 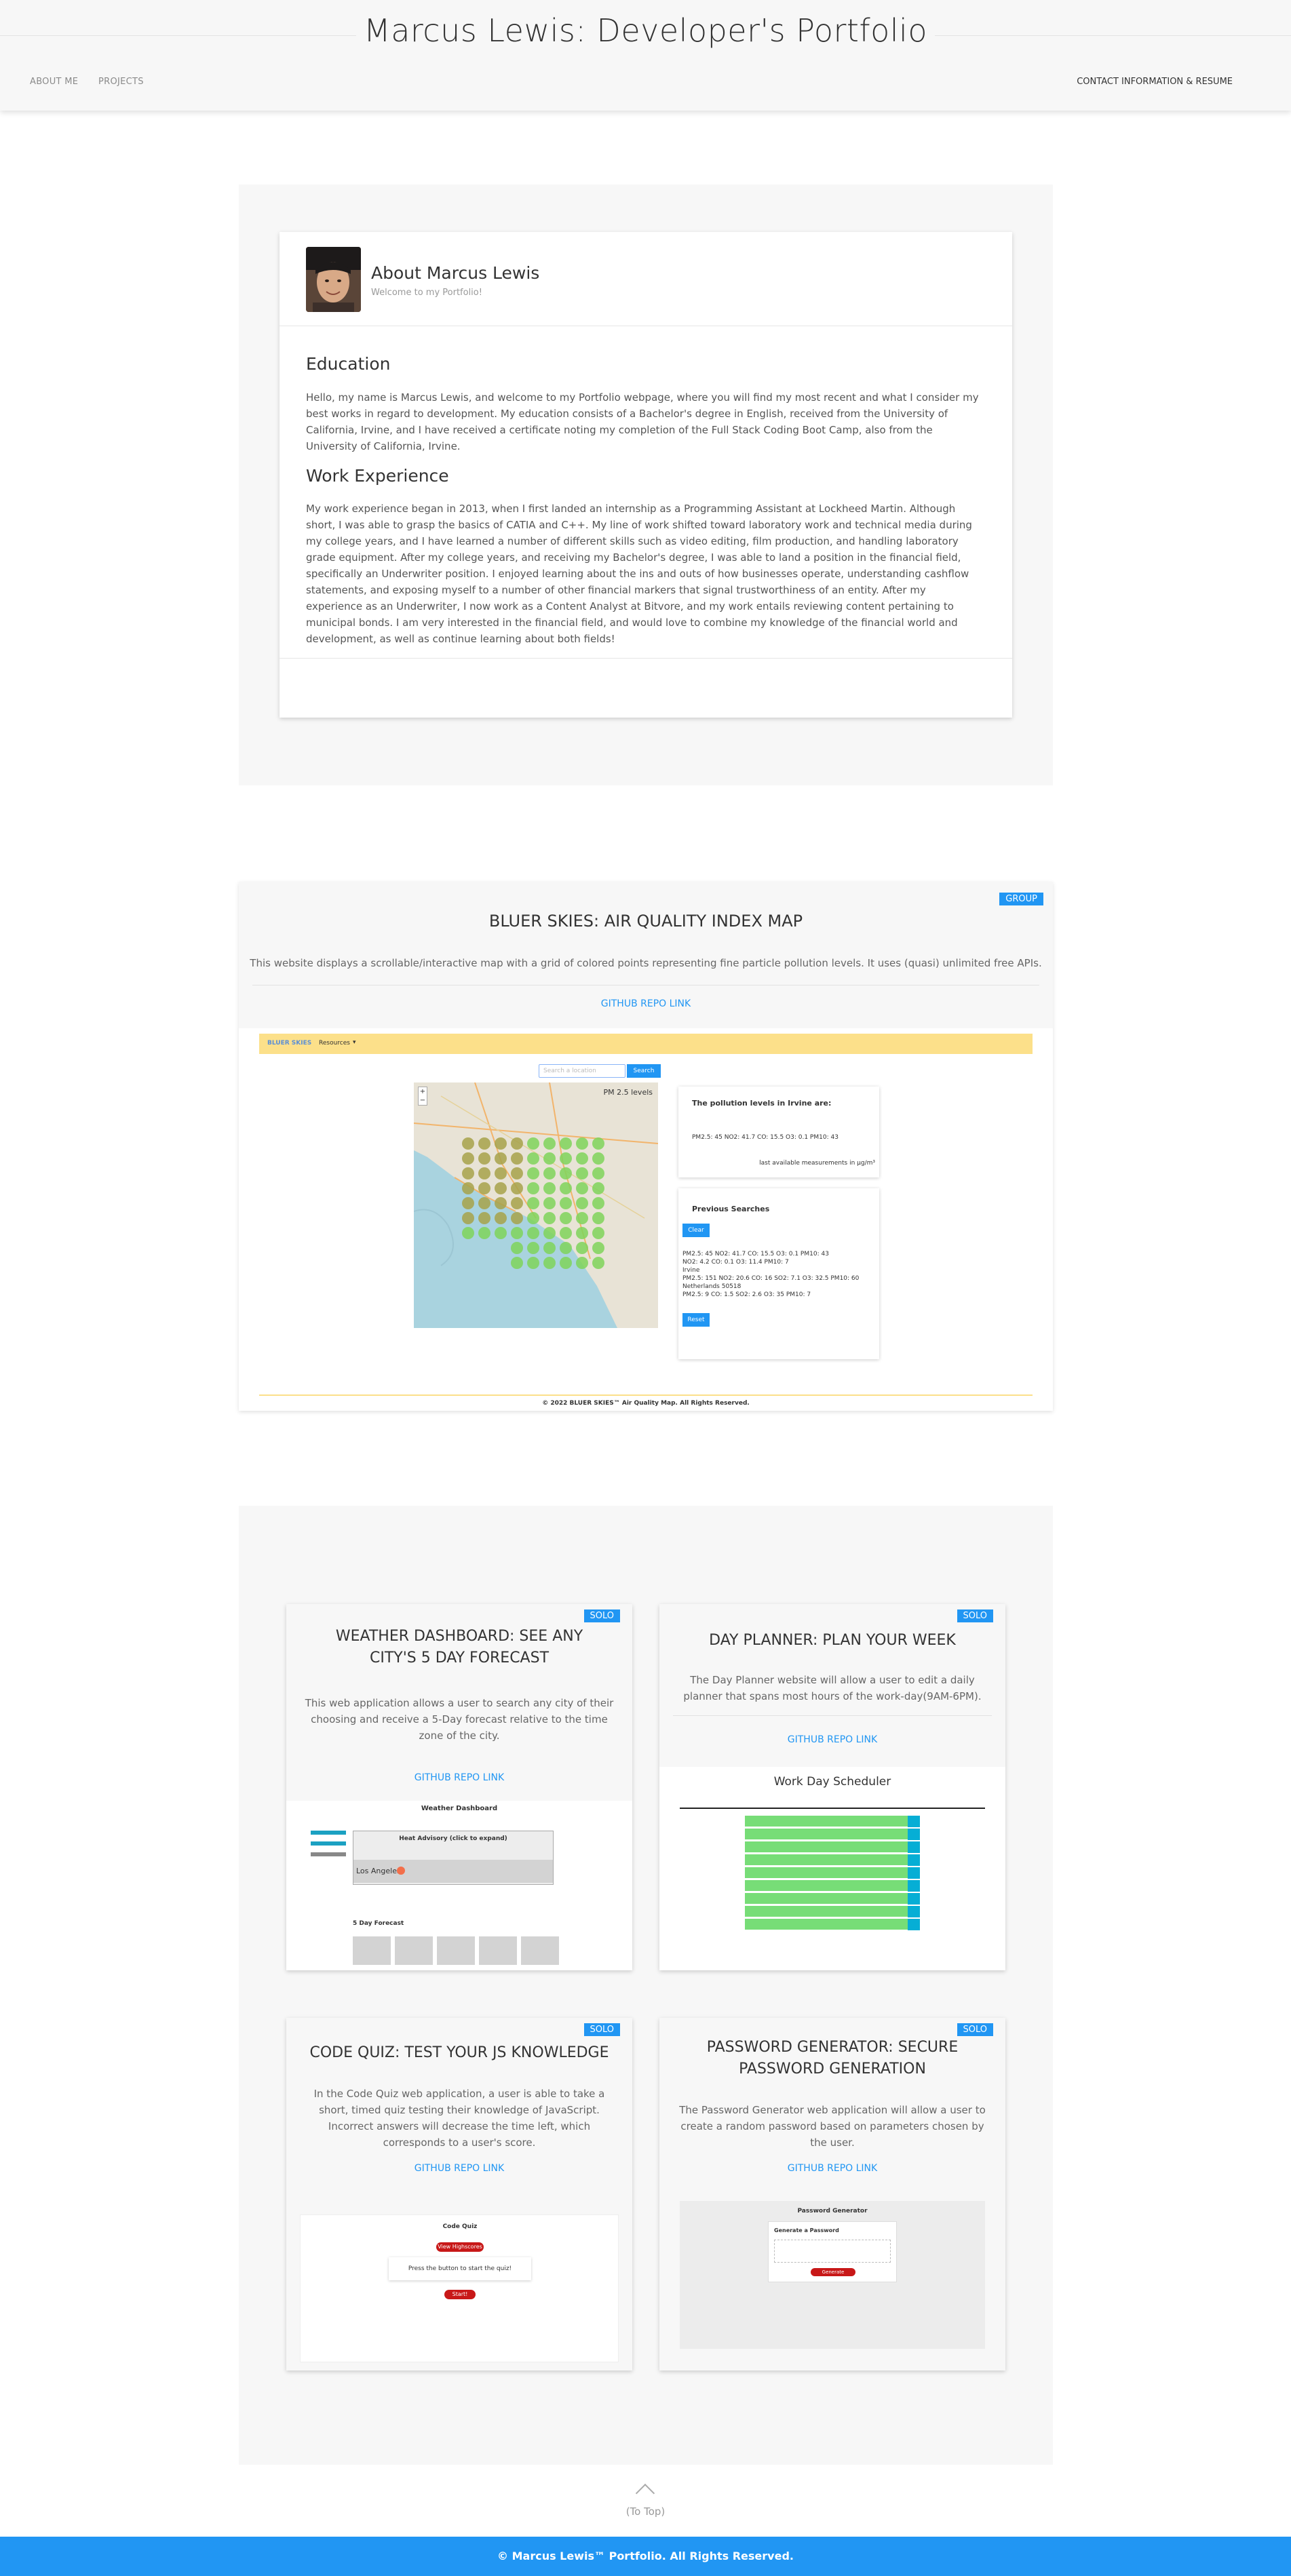 What do you see at coordinates (645, 2493) in the screenshot?
I see `chevron-up-icon` at bounding box center [645, 2493].